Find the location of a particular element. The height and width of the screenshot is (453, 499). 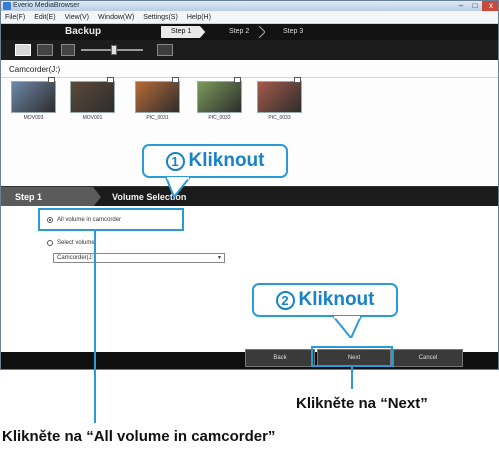

thumbnail-caption: PIC_0033 is located at coordinates (279, 118).